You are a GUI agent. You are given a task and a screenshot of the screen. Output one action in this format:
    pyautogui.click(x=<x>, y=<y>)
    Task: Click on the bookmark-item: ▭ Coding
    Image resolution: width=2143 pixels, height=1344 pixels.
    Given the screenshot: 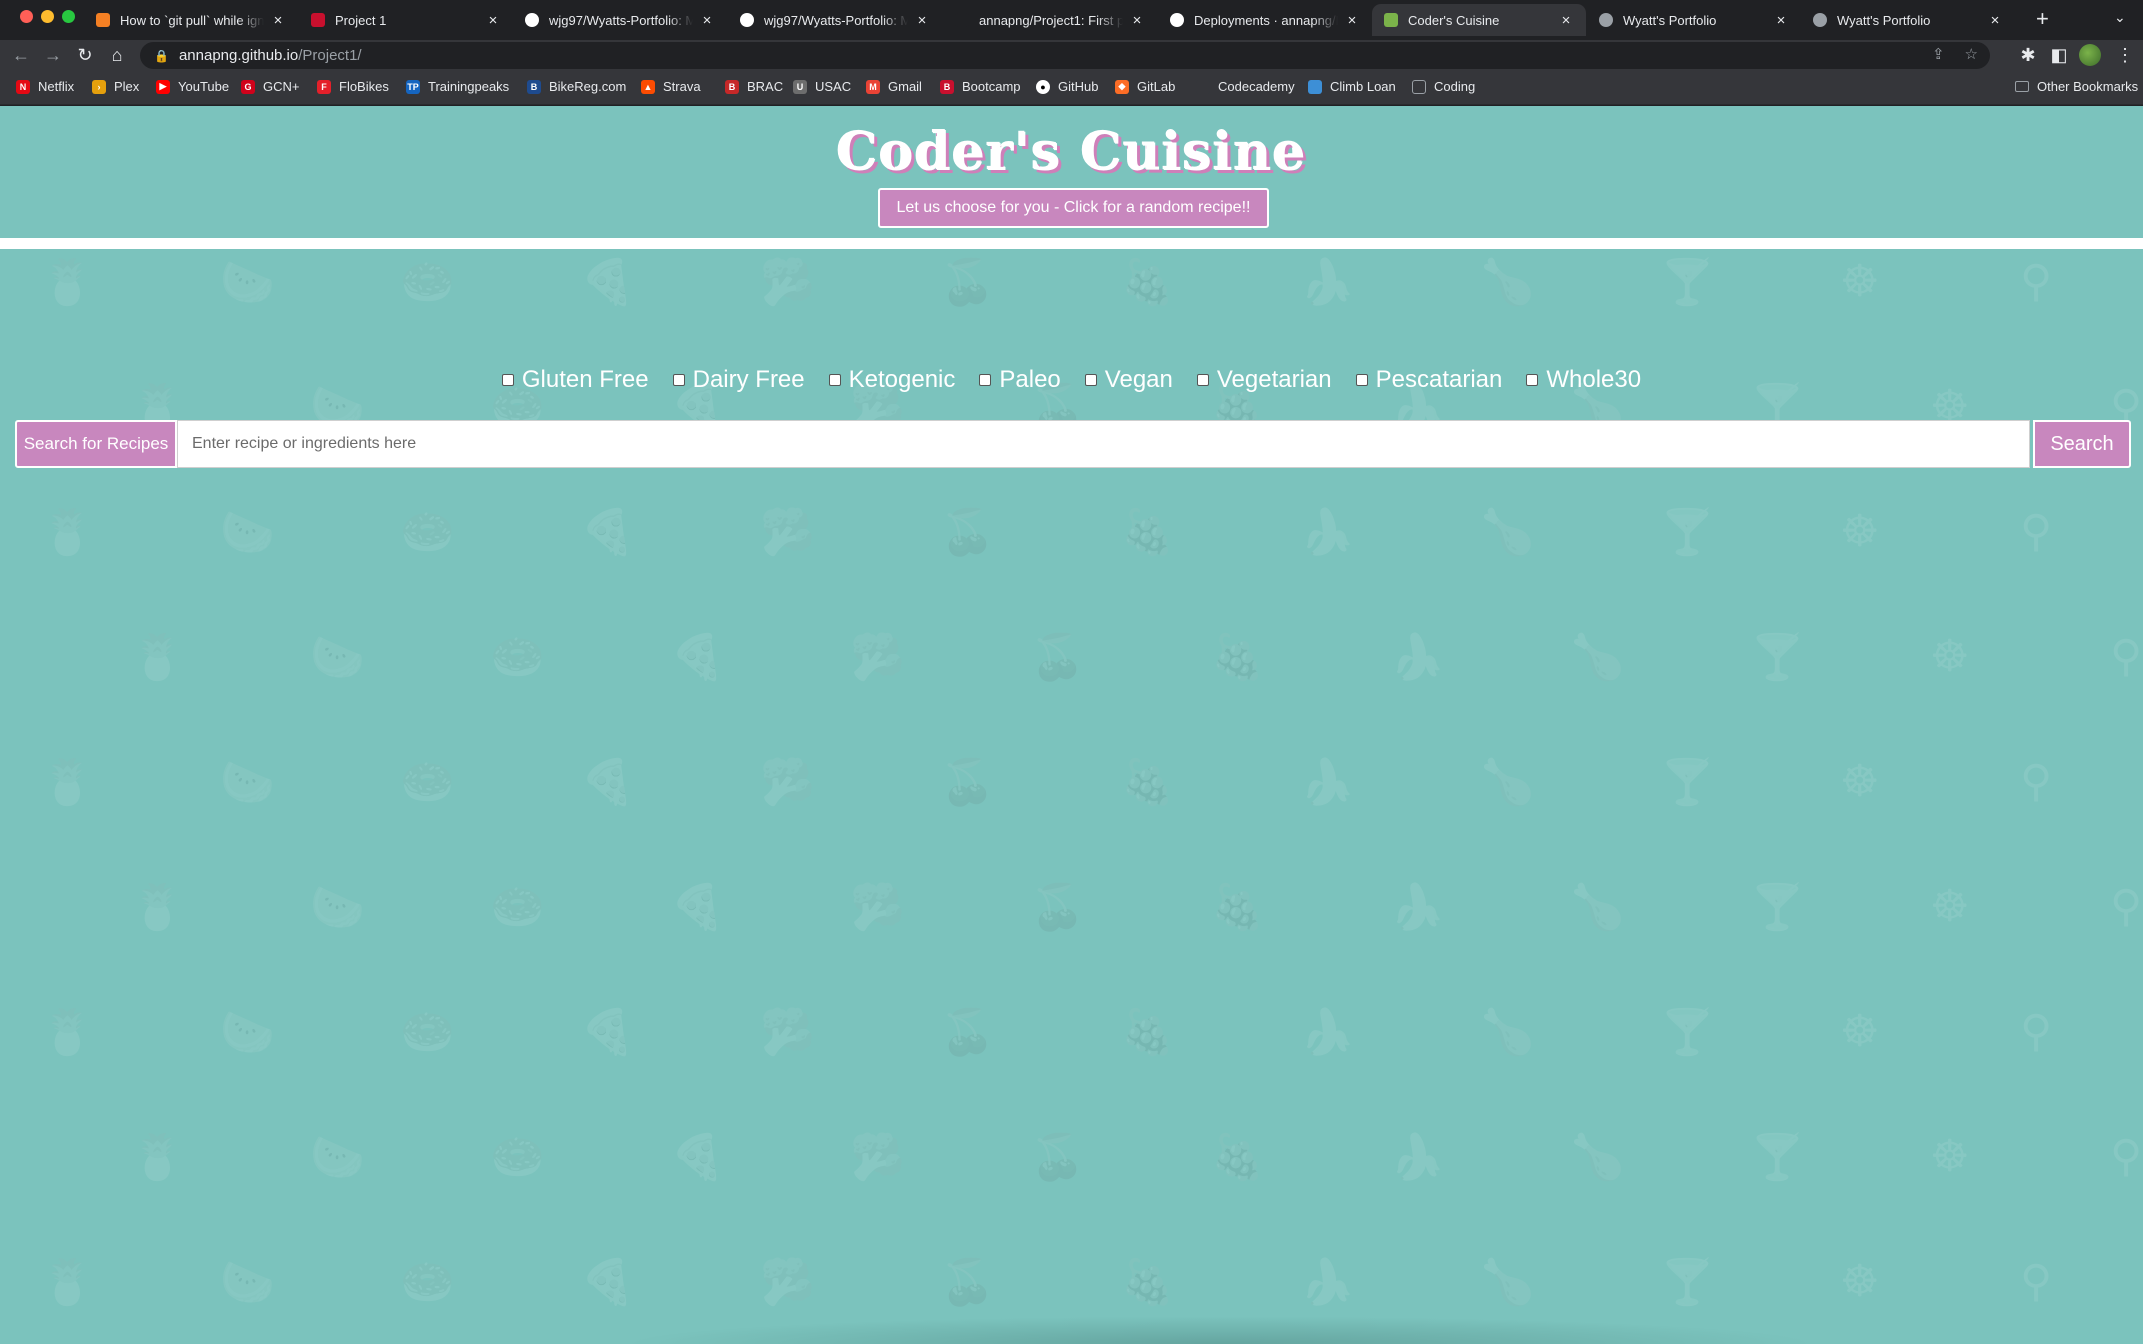 What is the action you would take?
    pyautogui.click(x=1443, y=86)
    